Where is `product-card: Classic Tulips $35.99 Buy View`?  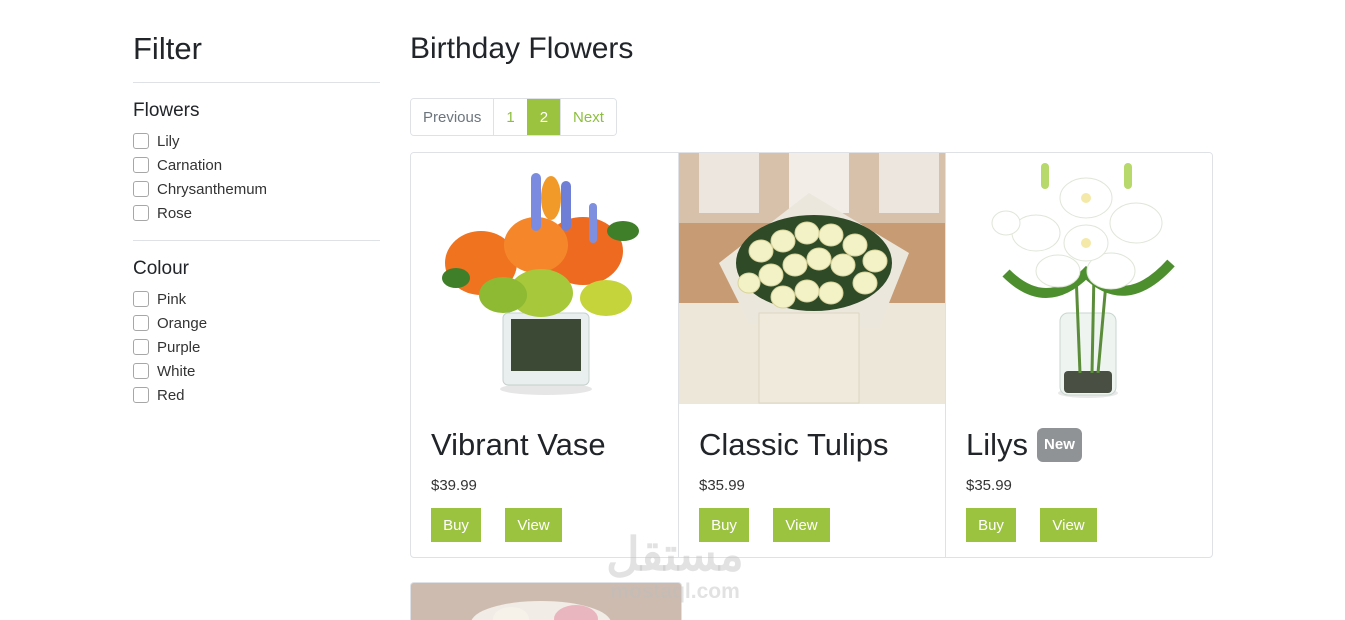 product-card: Classic Tulips $35.99 Buy View is located at coordinates (811, 355).